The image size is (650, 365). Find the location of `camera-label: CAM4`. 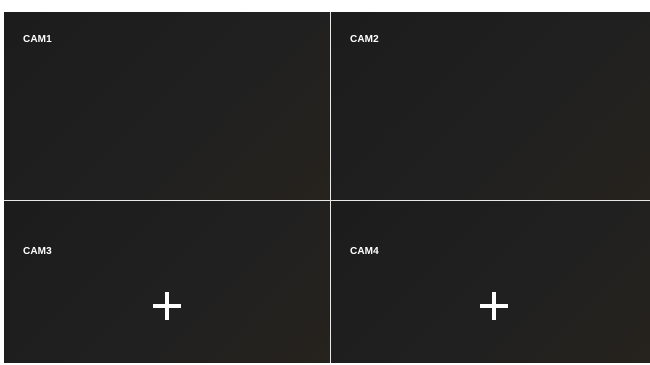

camera-label: CAM4 is located at coordinates (364, 251).